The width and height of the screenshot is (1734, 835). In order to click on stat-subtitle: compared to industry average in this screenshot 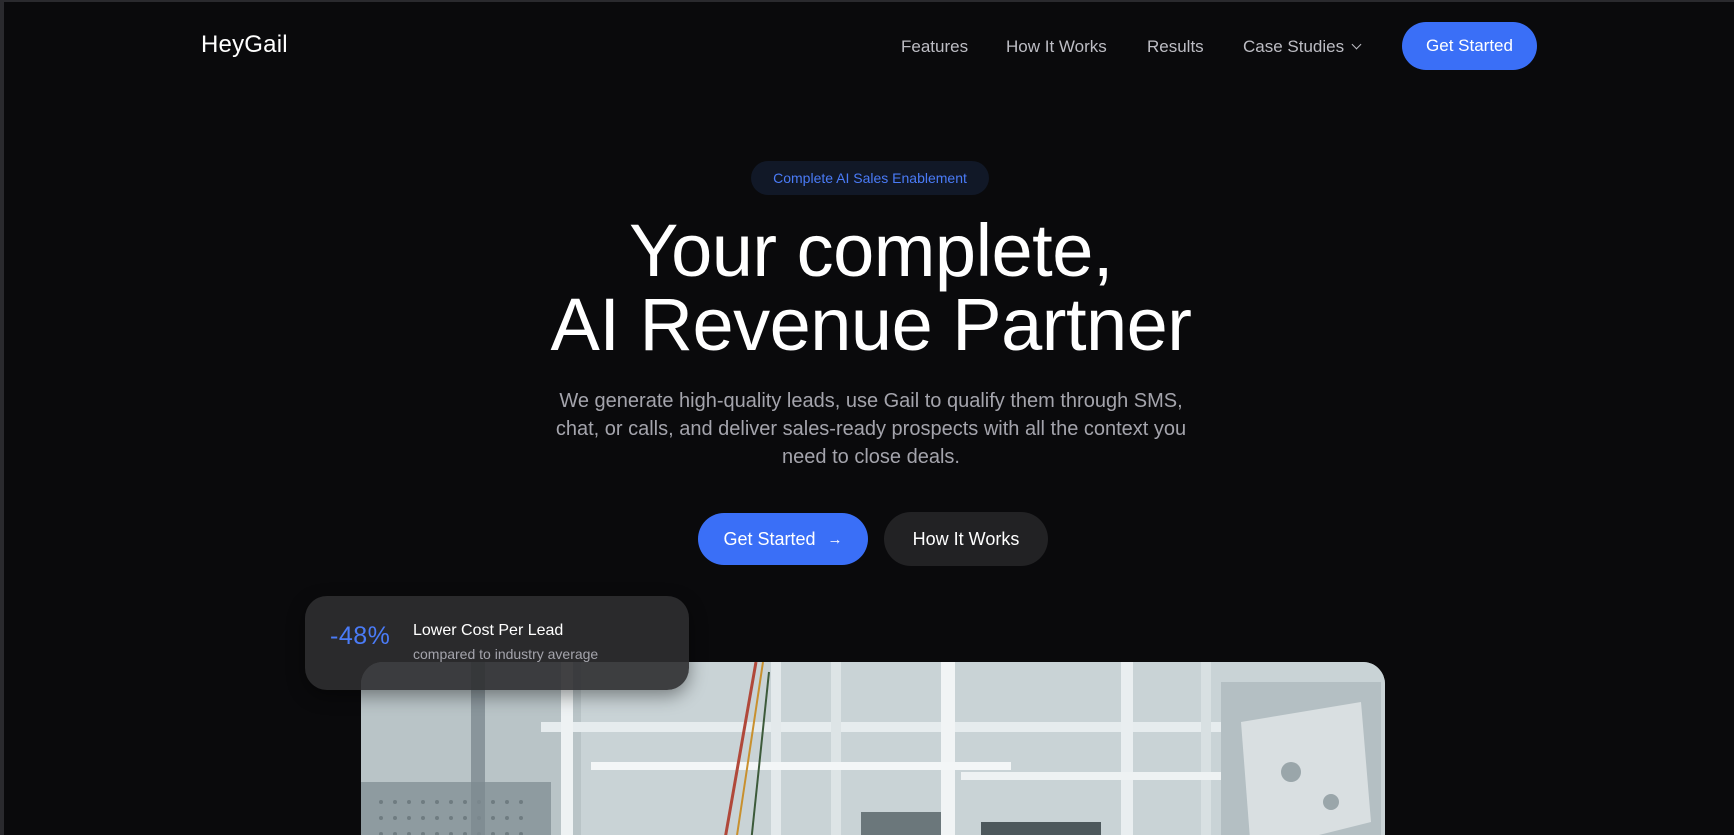, I will do `click(506, 654)`.